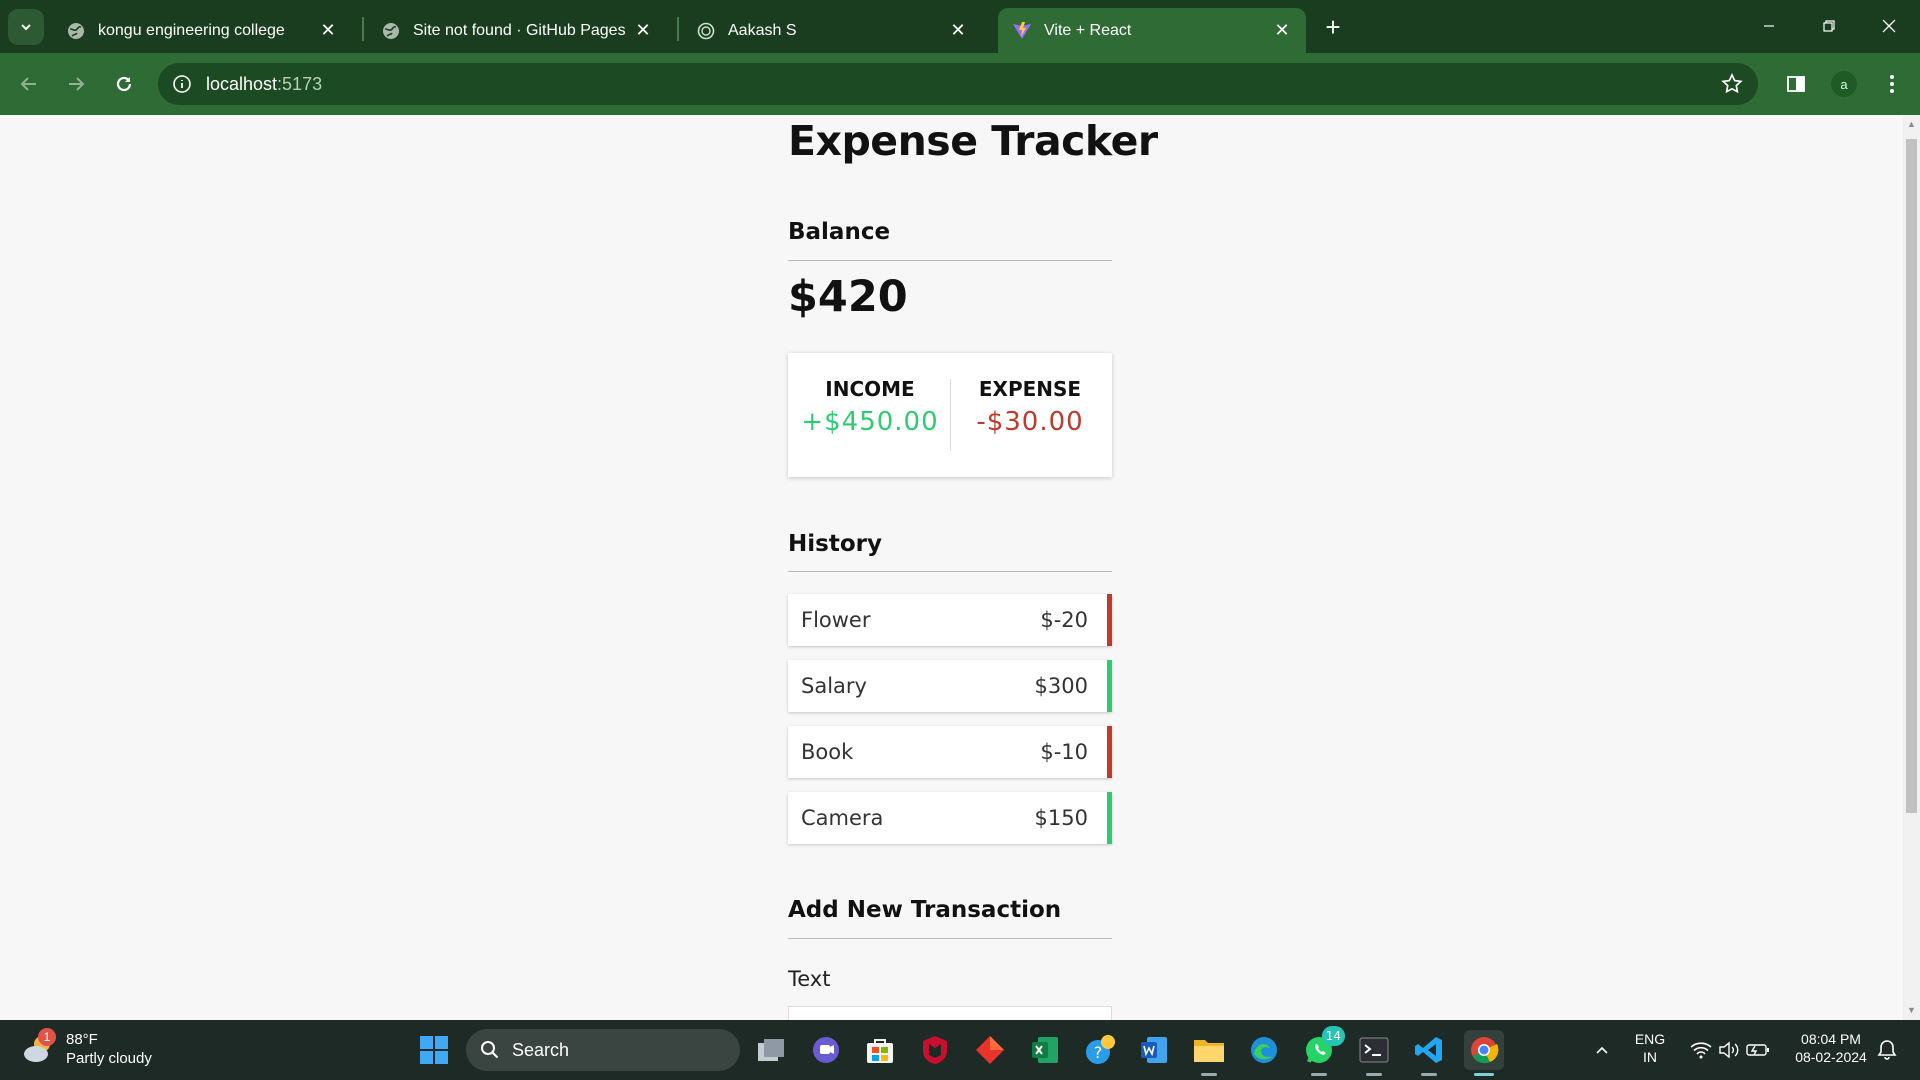 The width and height of the screenshot is (1920, 1080). Describe the element at coordinates (1911, 1010) in the screenshot. I see `scroll-down-icon: ▼` at that location.